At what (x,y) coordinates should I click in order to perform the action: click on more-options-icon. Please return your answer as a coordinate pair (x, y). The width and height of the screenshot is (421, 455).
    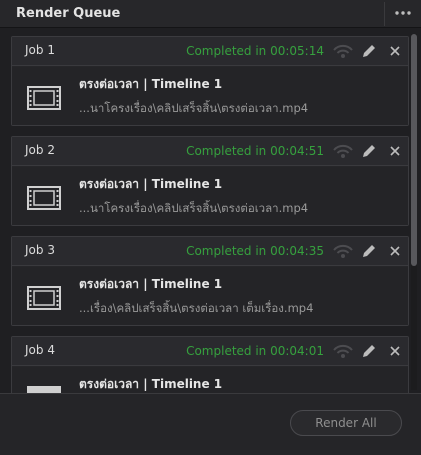
    Looking at the image, I should click on (403, 13).